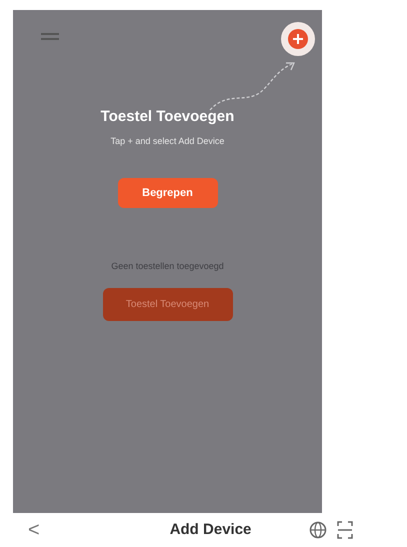  I want to click on menu-icon, so click(50, 37).